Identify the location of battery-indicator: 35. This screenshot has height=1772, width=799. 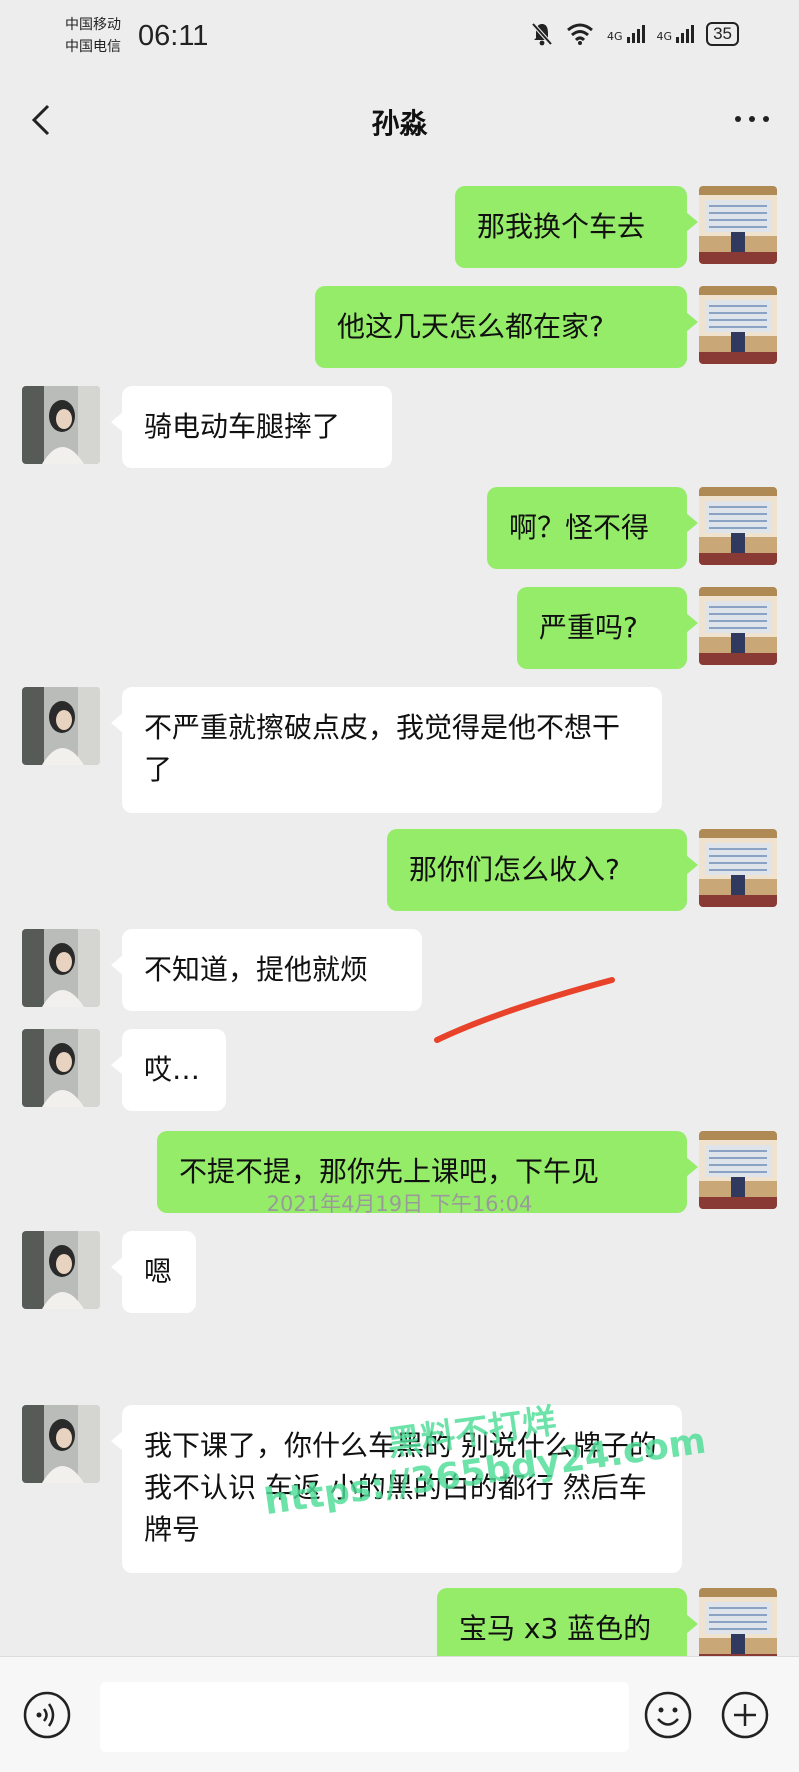
(722, 34).